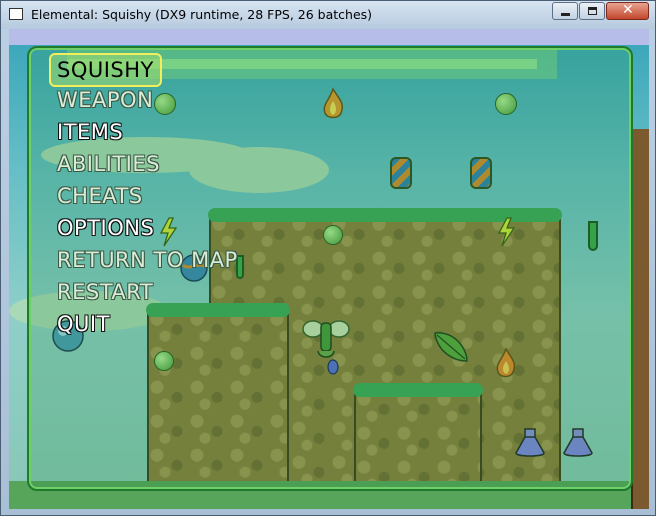  What do you see at coordinates (565, 11) in the screenshot?
I see `minimize-button` at bounding box center [565, 11].